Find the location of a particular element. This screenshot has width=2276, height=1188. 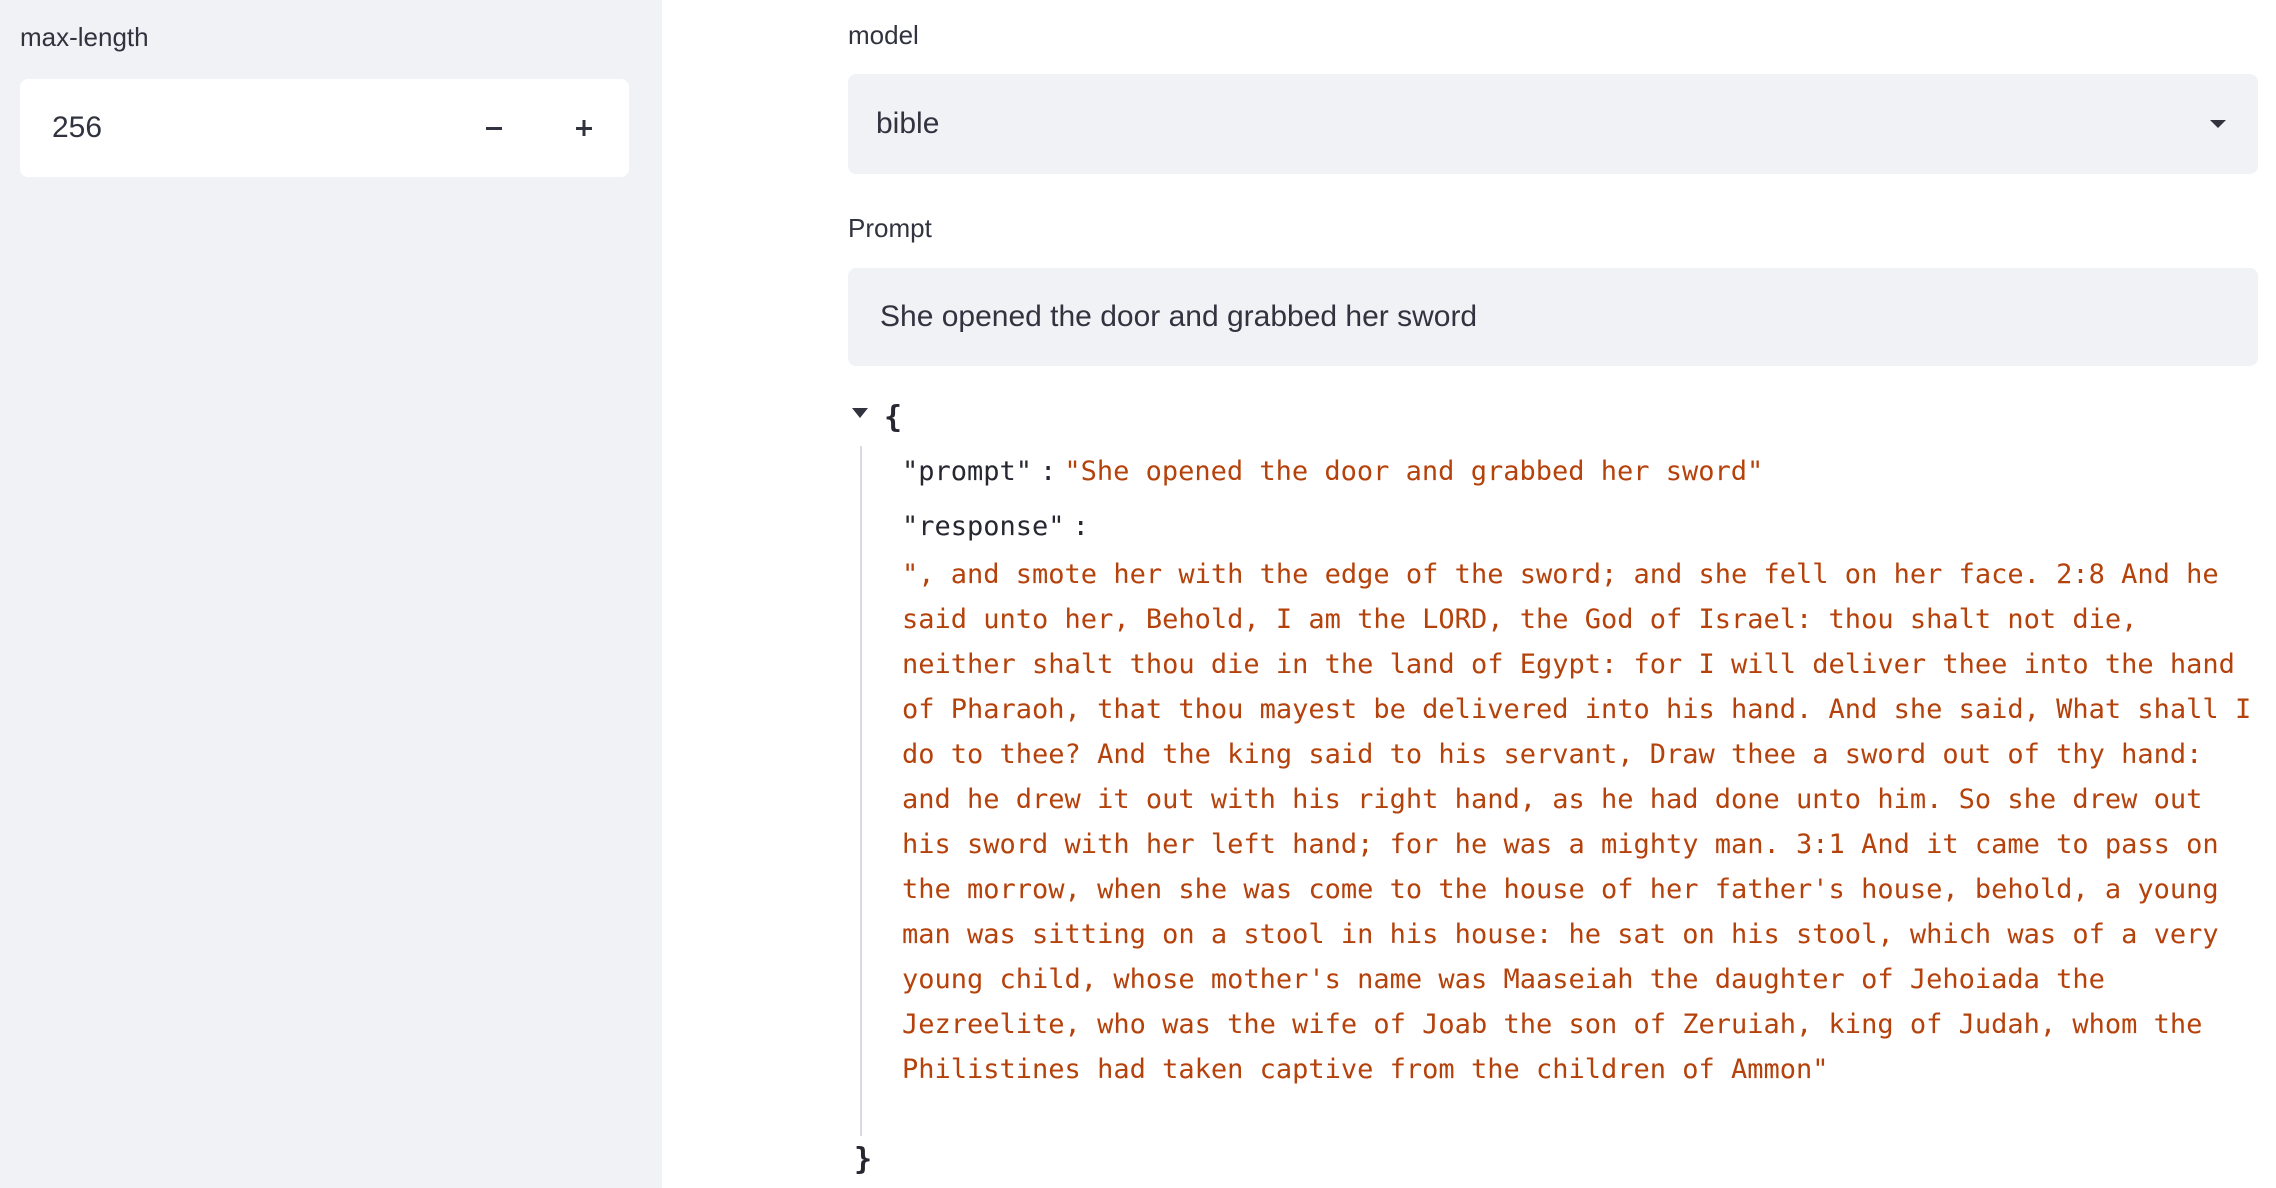

increment-button is located at coordinates (584, 128).